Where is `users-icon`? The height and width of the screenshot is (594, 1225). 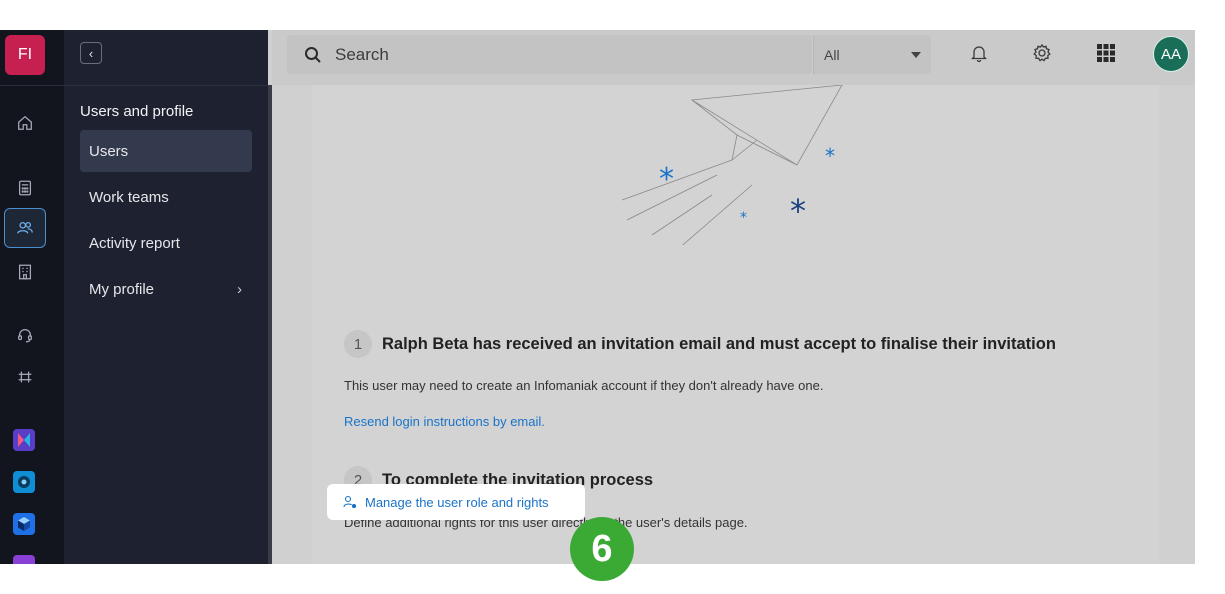
users-icon is located at coordinates (25, 228).